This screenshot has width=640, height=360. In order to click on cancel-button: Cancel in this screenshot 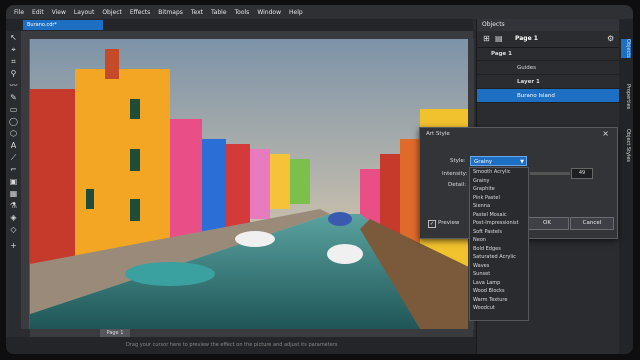, I will do `click(592, 223)`.